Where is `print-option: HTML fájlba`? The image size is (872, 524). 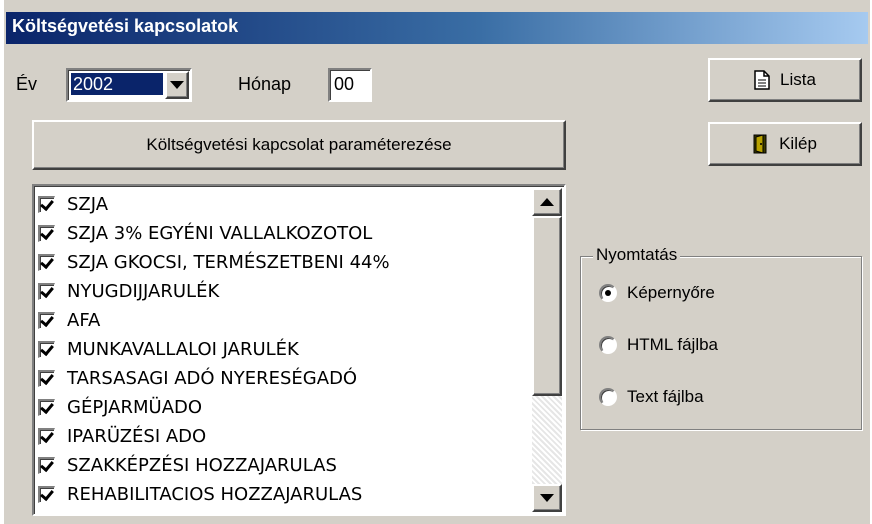
print-option: HTML fájlba is located at coordinates (658, 345).